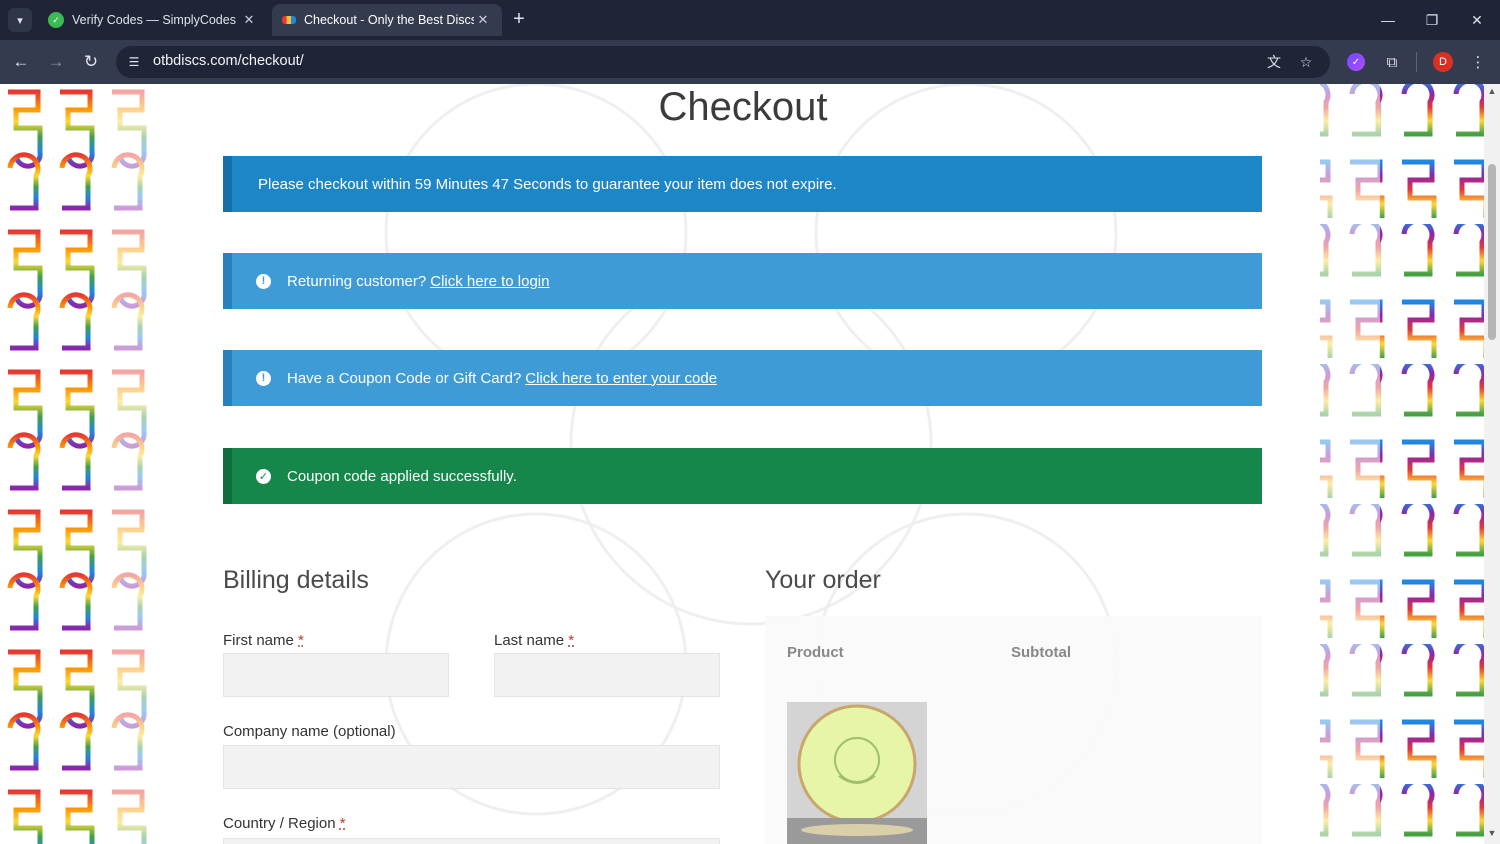 Image resolution: width=1500 pixels, height=844 pixels. I want to click on last-name-label: Last name *, so click(534, 640).